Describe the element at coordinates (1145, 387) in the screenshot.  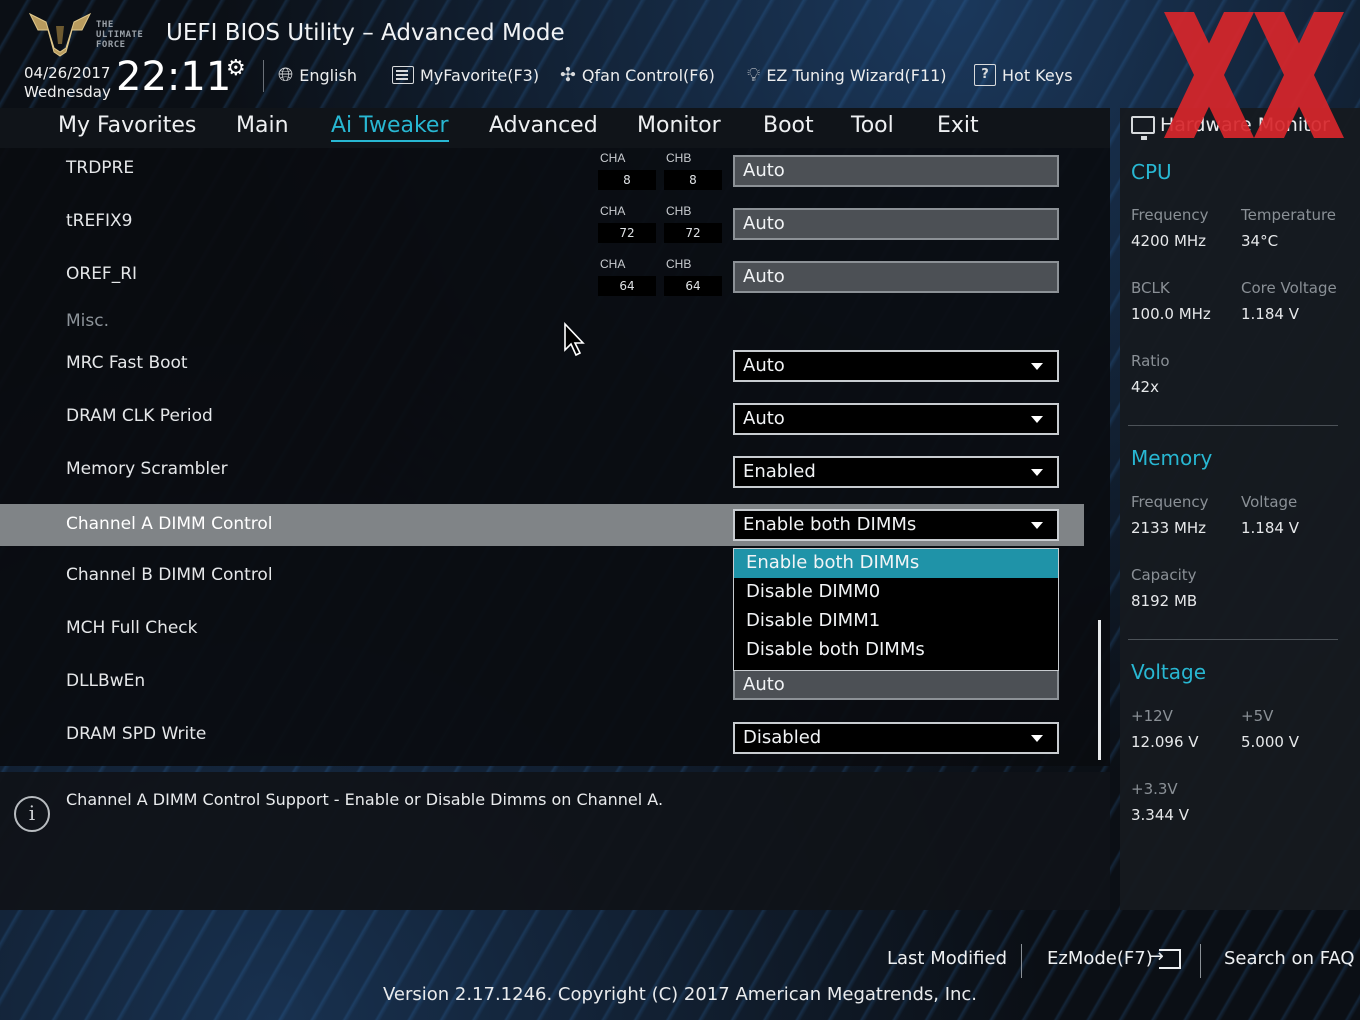
I see `ratio-value: 42x` at that location.